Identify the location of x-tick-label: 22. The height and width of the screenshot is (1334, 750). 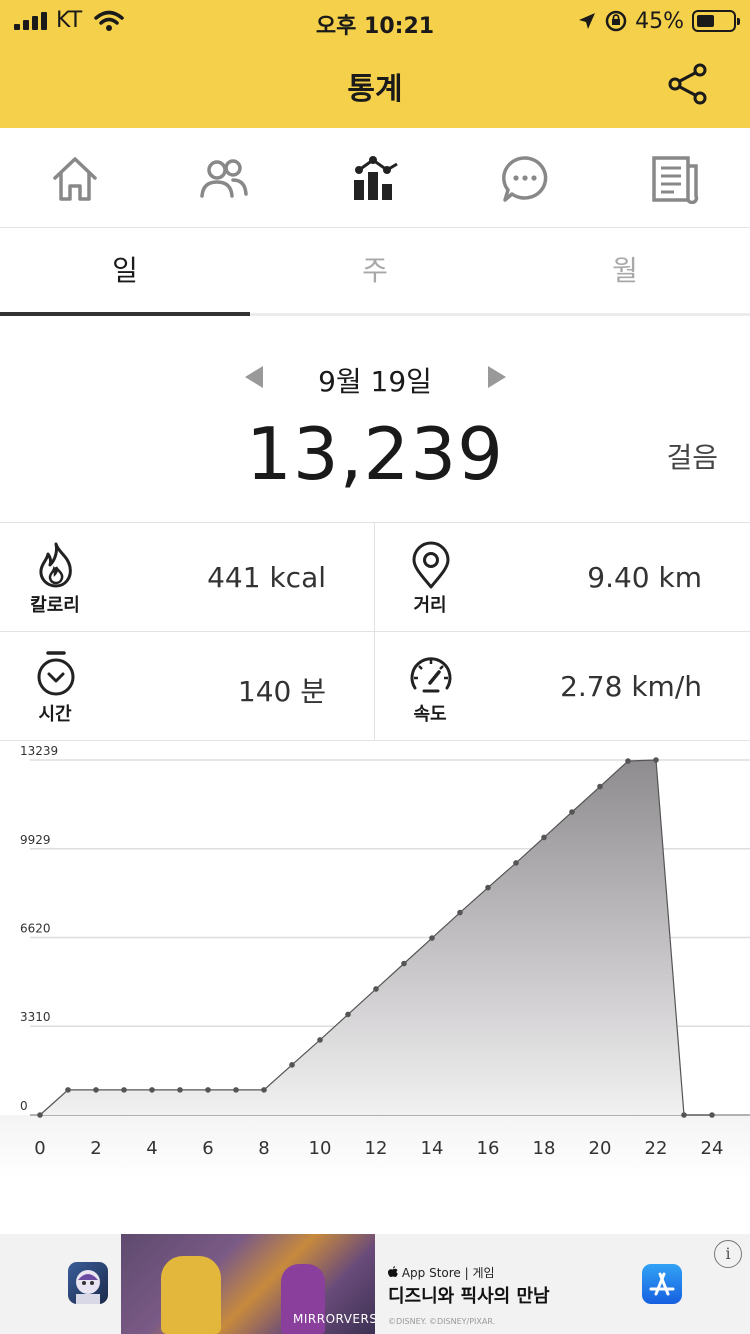
(656, 1148).